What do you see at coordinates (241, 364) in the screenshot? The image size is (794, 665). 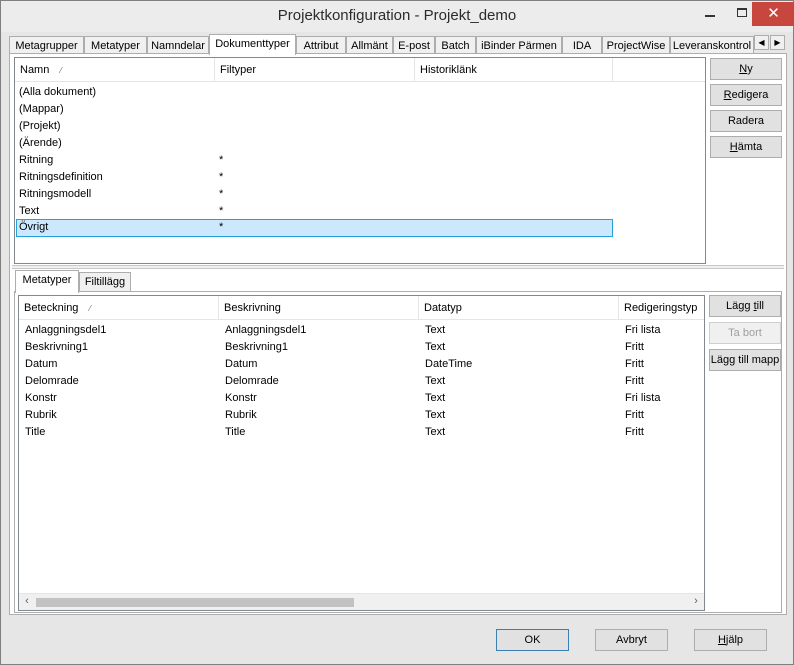 I see `cell-beskrivning: Datum` at bounding box center [241, 364].